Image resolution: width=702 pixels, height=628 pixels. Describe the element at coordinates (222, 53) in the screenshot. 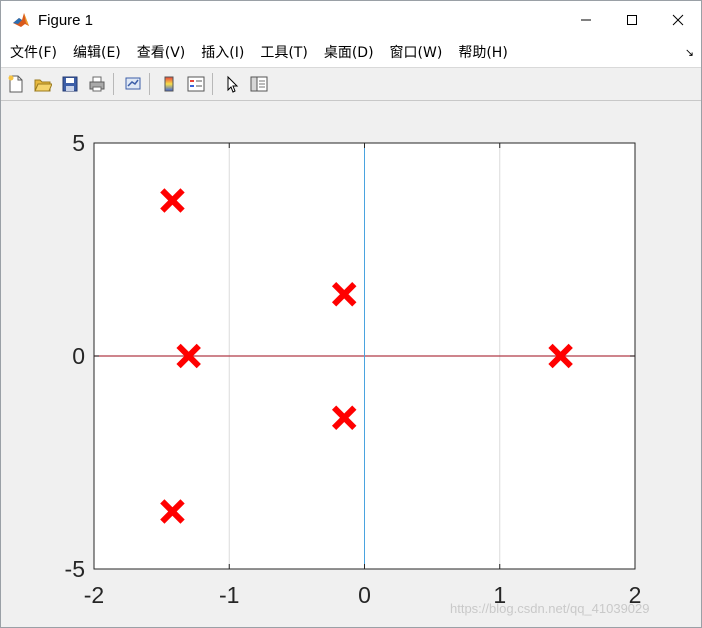

I see `menu-insert: 插入(I)` at that location.